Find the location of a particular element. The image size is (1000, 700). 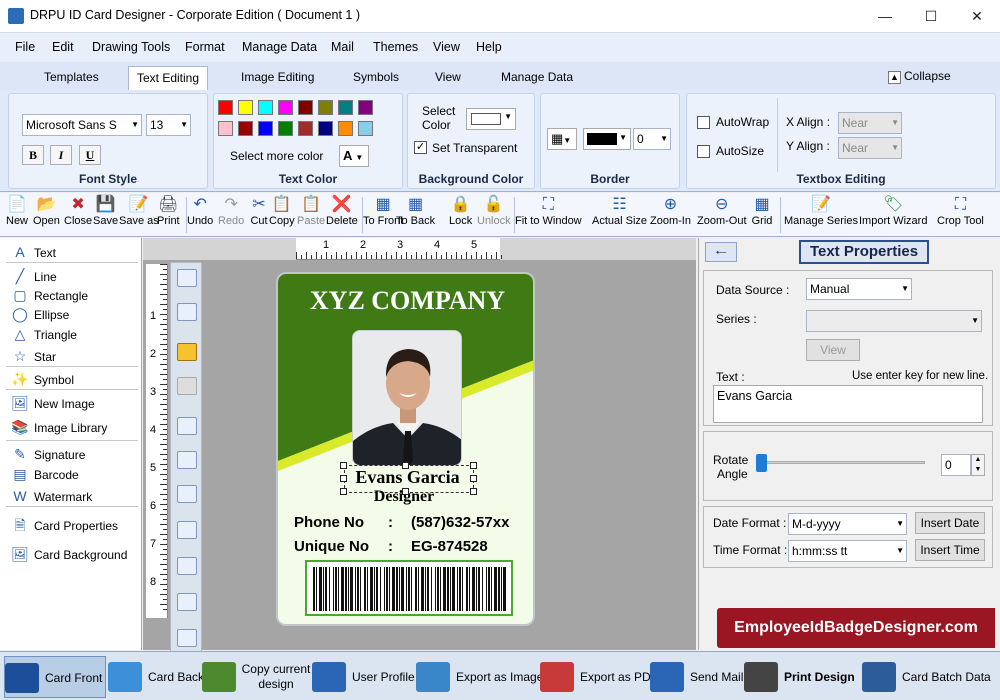

align-bottom-icon is located at coordinates (187, 602).